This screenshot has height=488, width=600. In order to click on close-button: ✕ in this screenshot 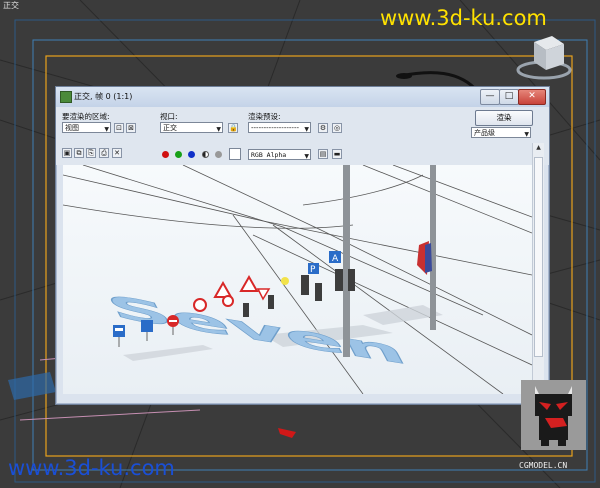, I will do `click(532, 97)`.